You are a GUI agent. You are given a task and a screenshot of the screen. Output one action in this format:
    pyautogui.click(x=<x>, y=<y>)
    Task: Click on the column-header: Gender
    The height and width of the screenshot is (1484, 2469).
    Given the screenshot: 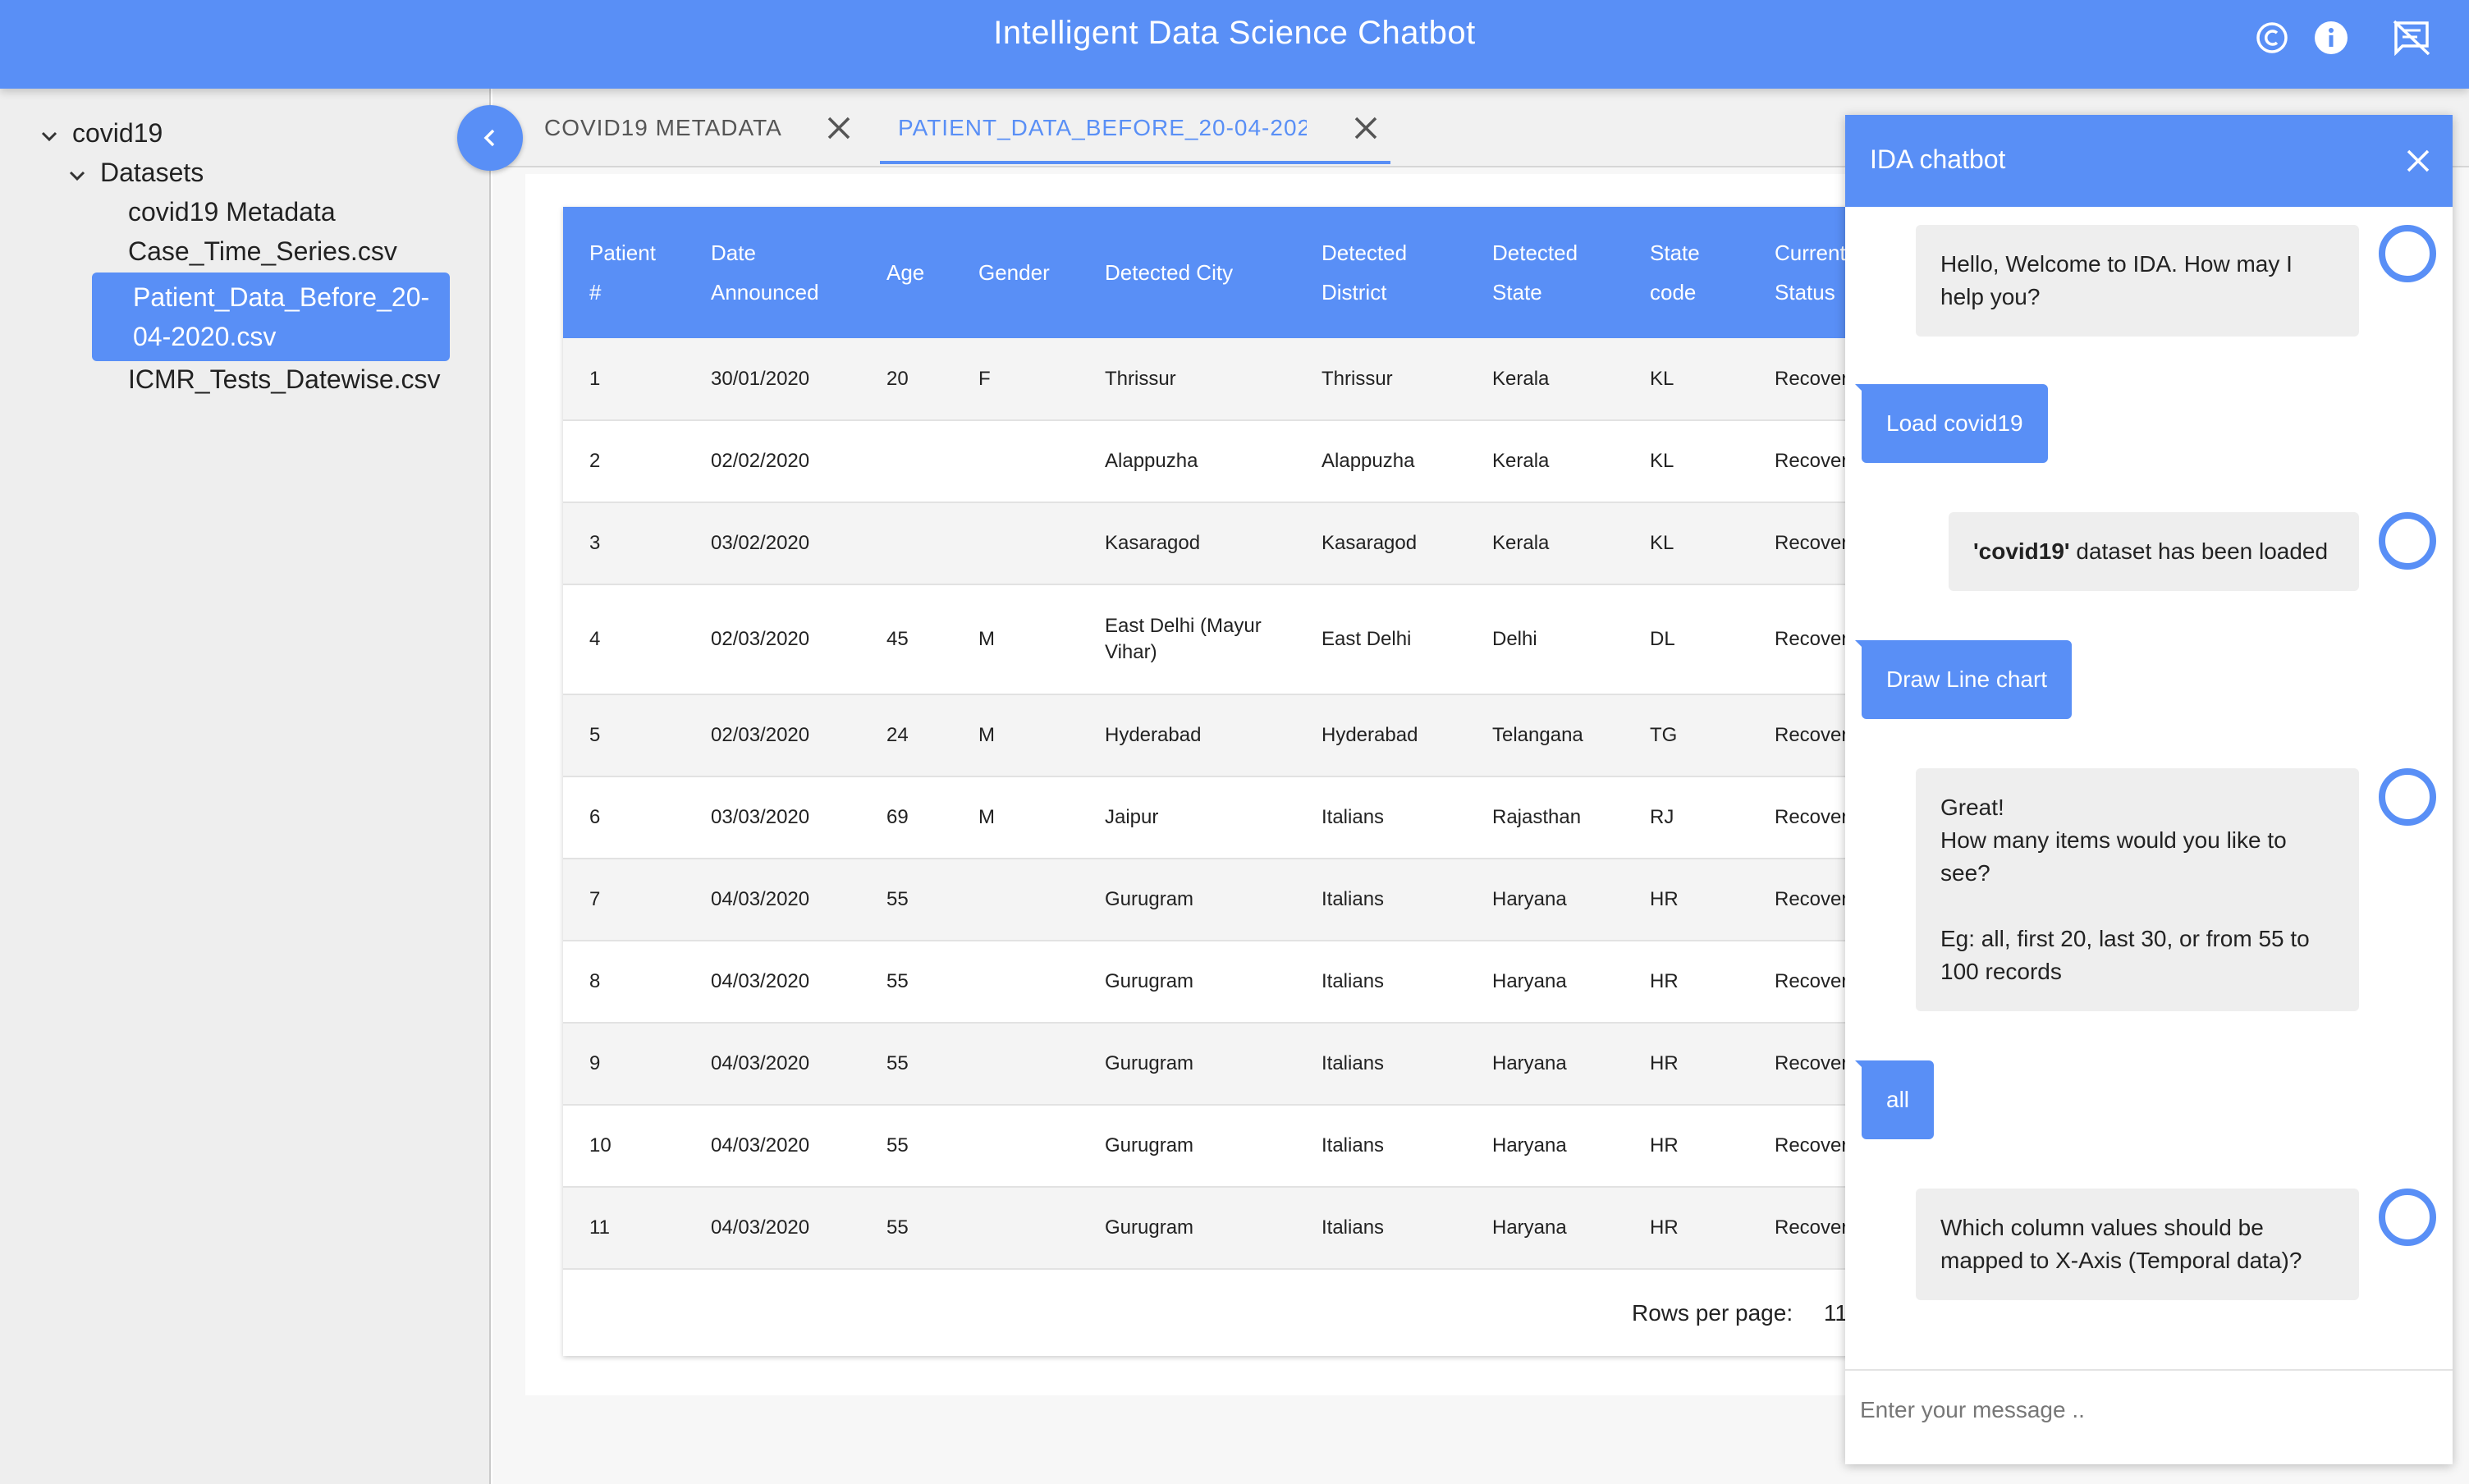 What is the action you would take?
    pyautogui.click(x=1016, y=272)
    